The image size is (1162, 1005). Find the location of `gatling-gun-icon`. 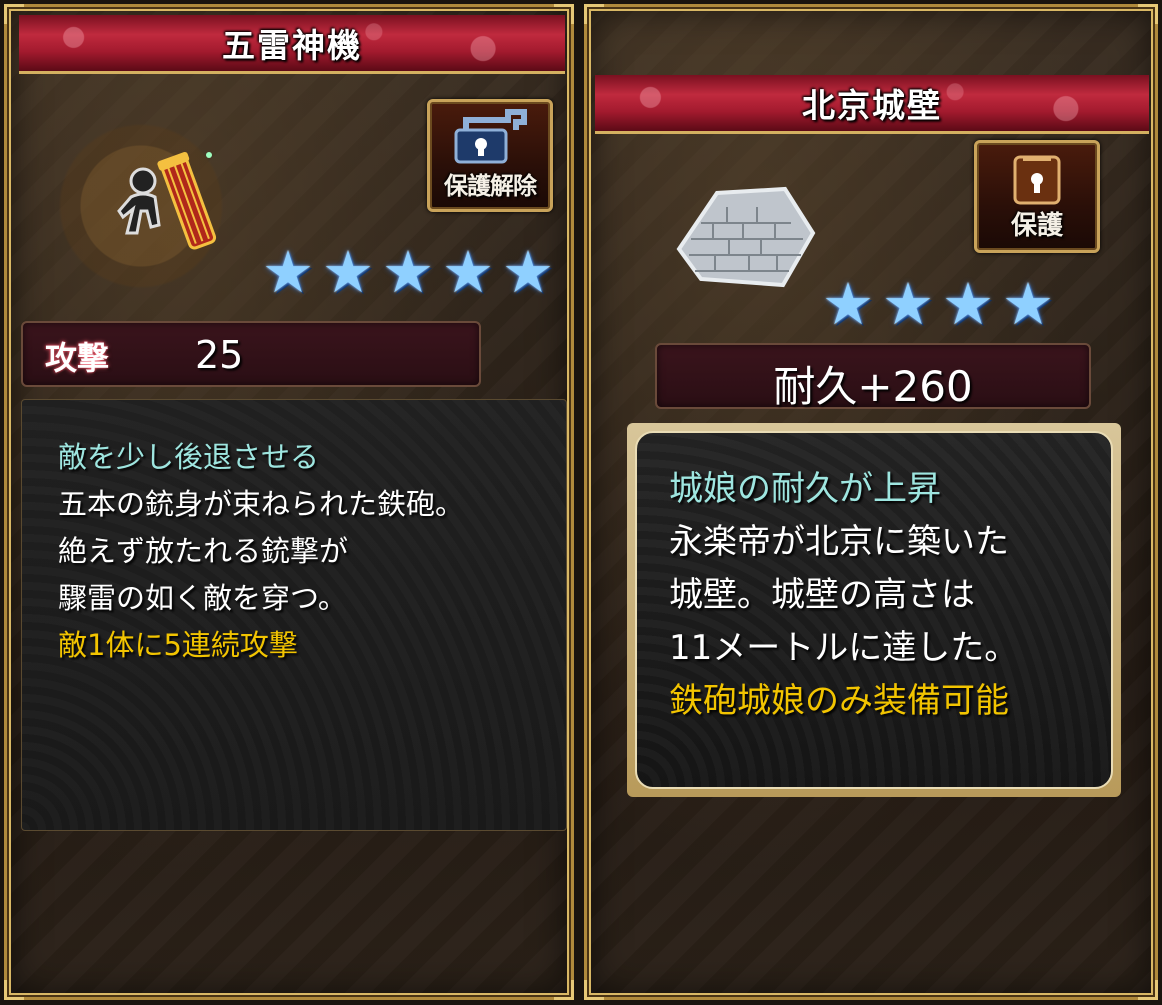

gatling-gun-icon is located at coordinates (167, 200).